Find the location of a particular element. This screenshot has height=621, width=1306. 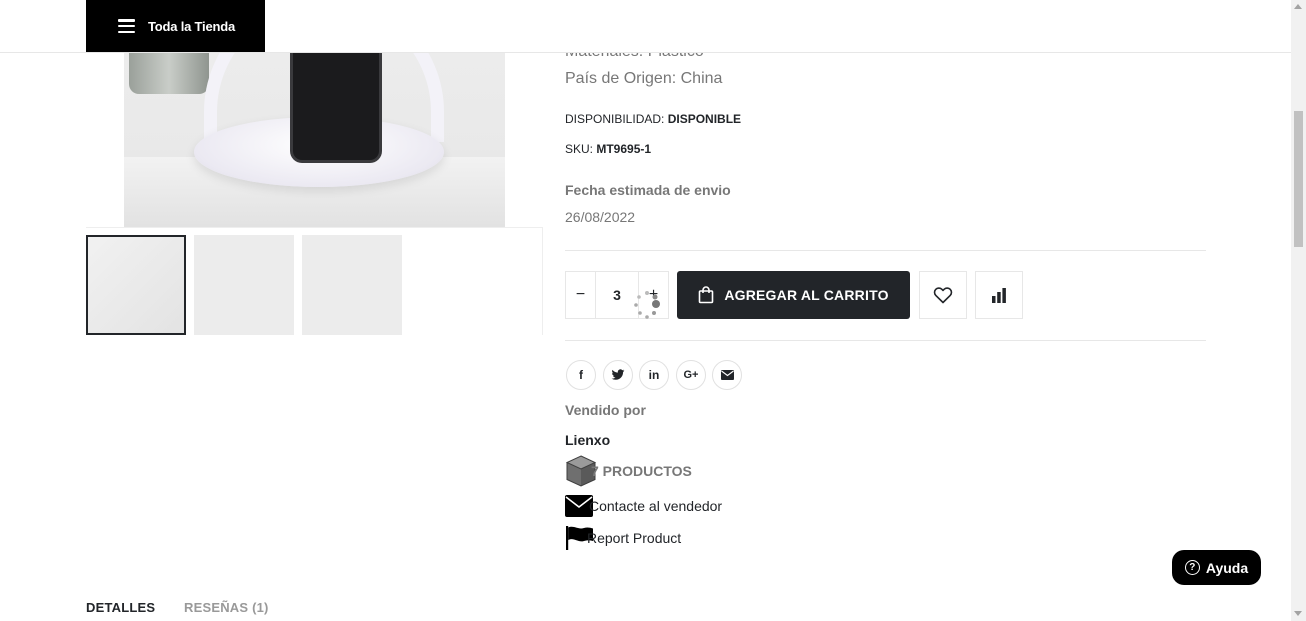

share-facebook-button: f is located at coordinates (581, 375).